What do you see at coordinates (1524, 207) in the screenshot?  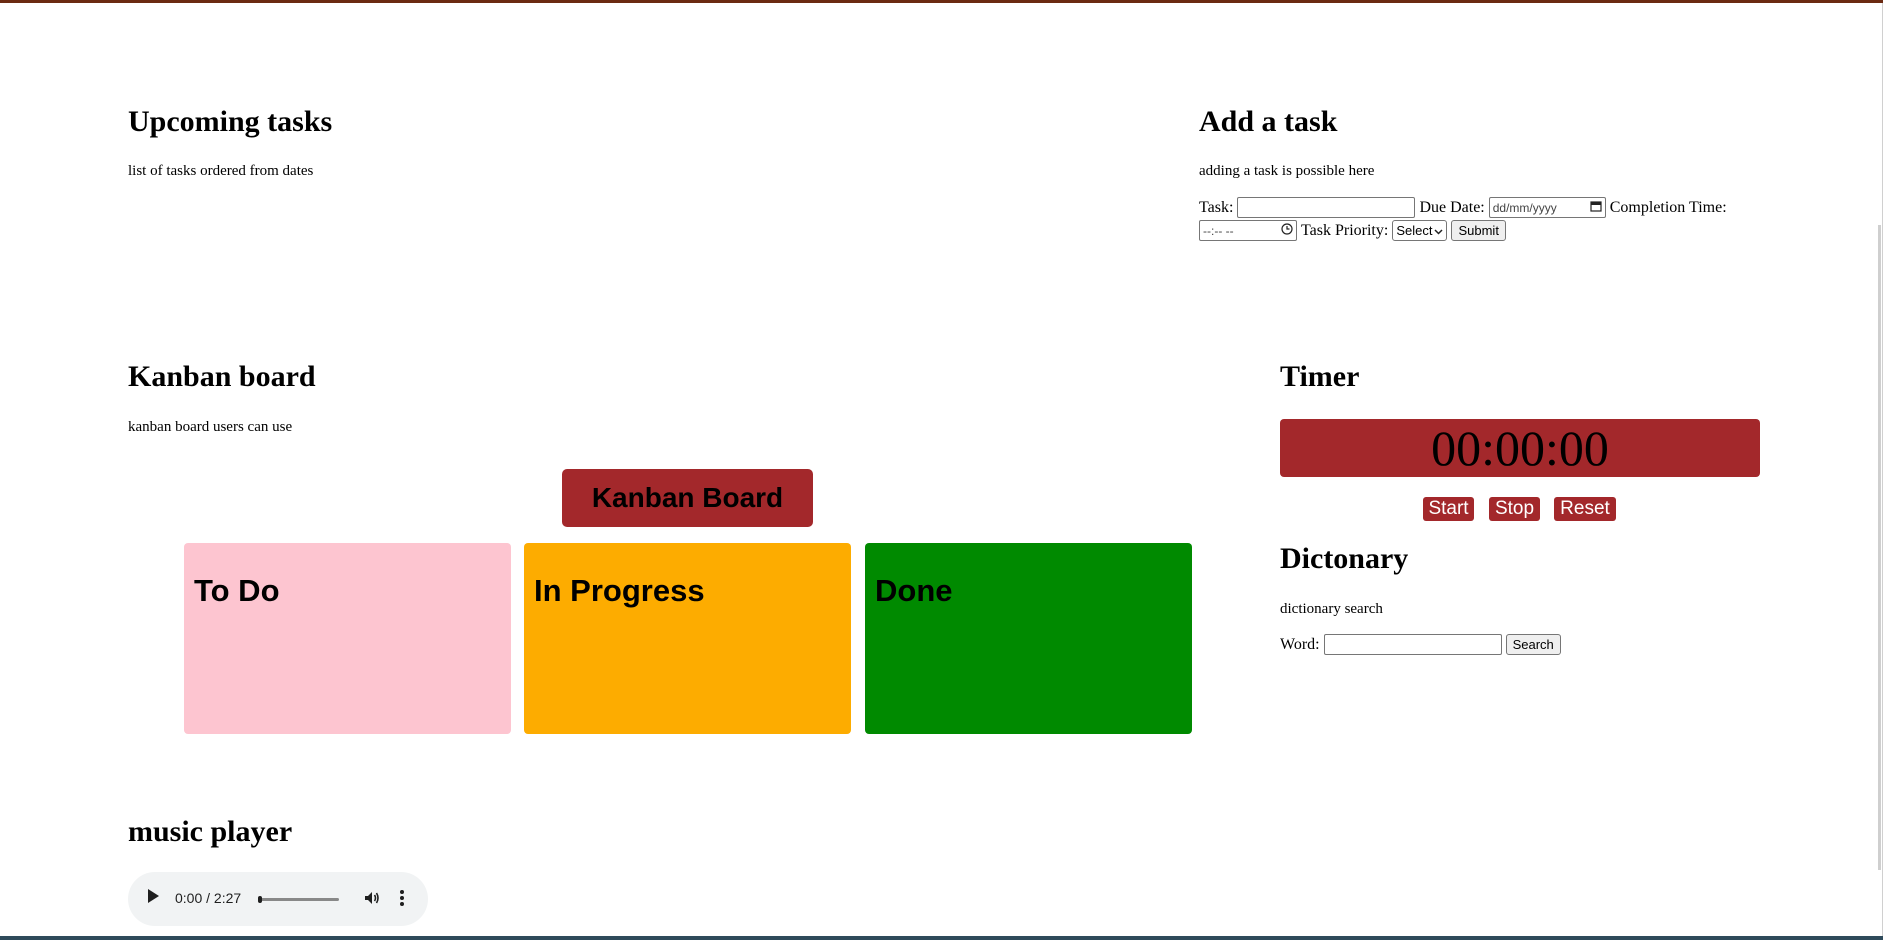 I see `due-date-placeholder: dd/mm/yyyy` at bounding box center [1524, 207].